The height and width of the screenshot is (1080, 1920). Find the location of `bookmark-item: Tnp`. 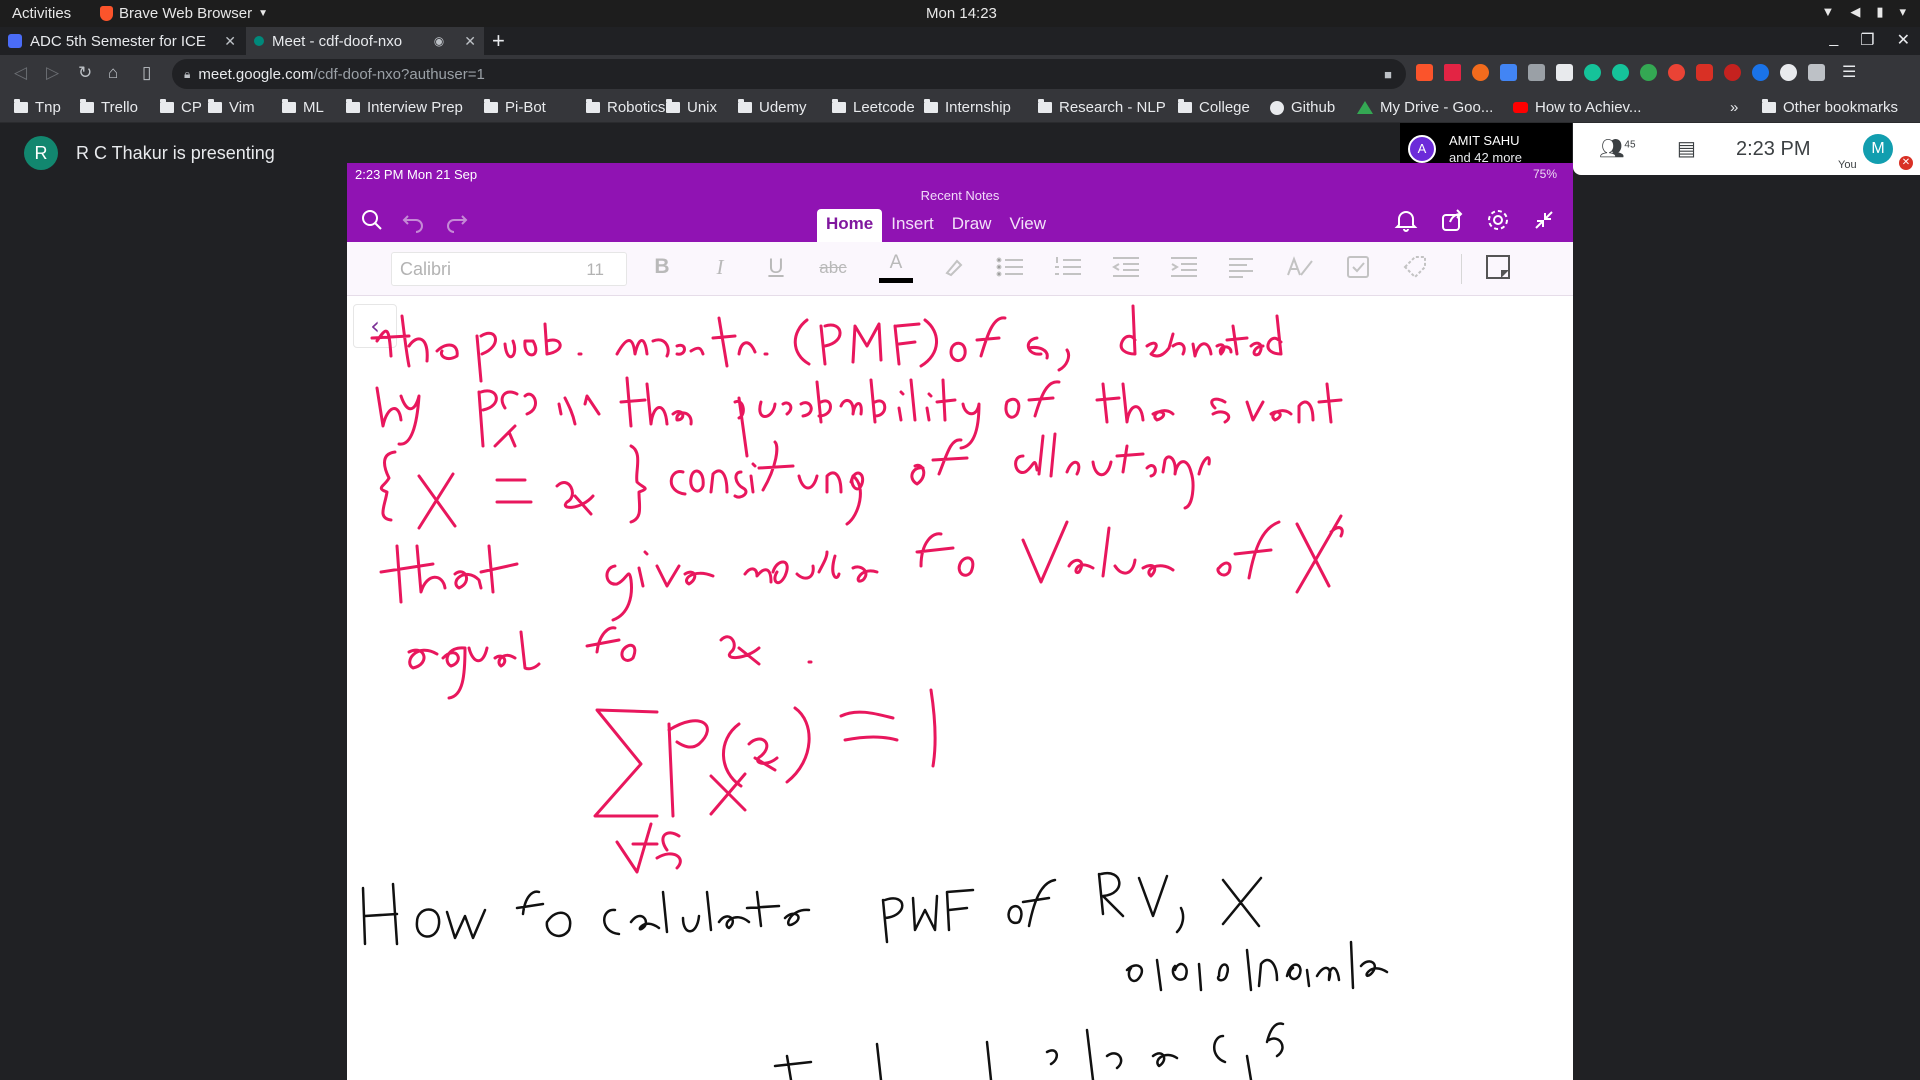

bookmark-item: Tnp is located at coordinates (37, 107).